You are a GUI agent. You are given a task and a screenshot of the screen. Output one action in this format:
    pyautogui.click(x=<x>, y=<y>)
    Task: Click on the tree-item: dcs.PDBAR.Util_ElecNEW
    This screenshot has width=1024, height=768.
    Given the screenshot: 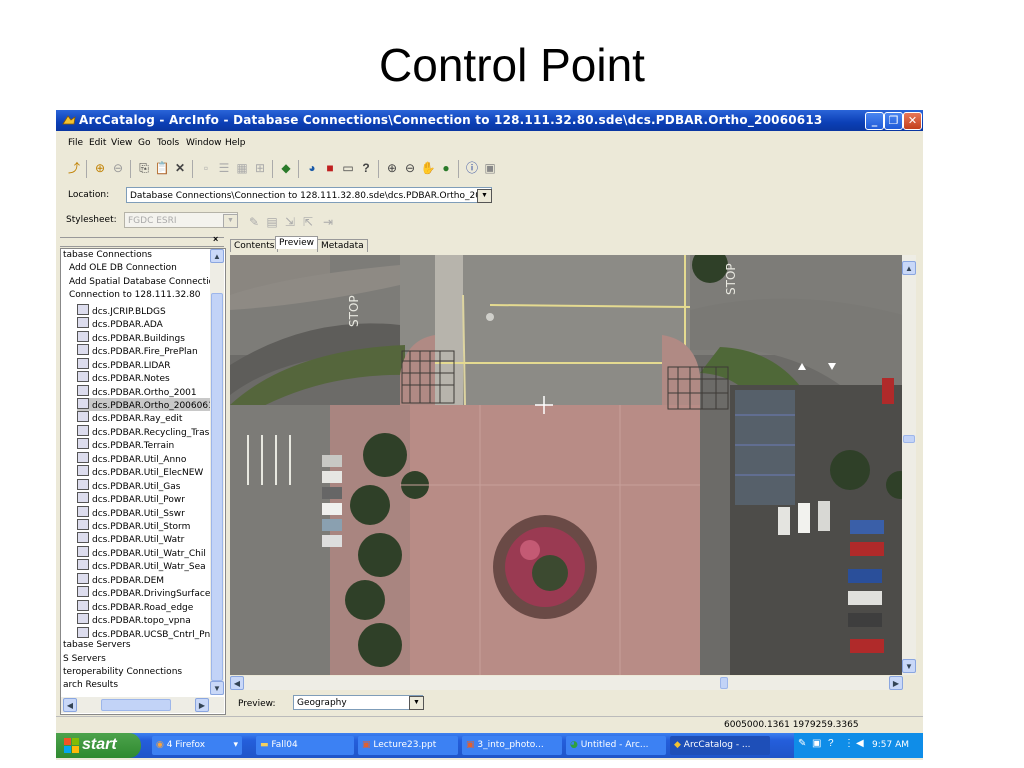 What is the action you would take?
    pyautogui.click(x=140, y=471)
    